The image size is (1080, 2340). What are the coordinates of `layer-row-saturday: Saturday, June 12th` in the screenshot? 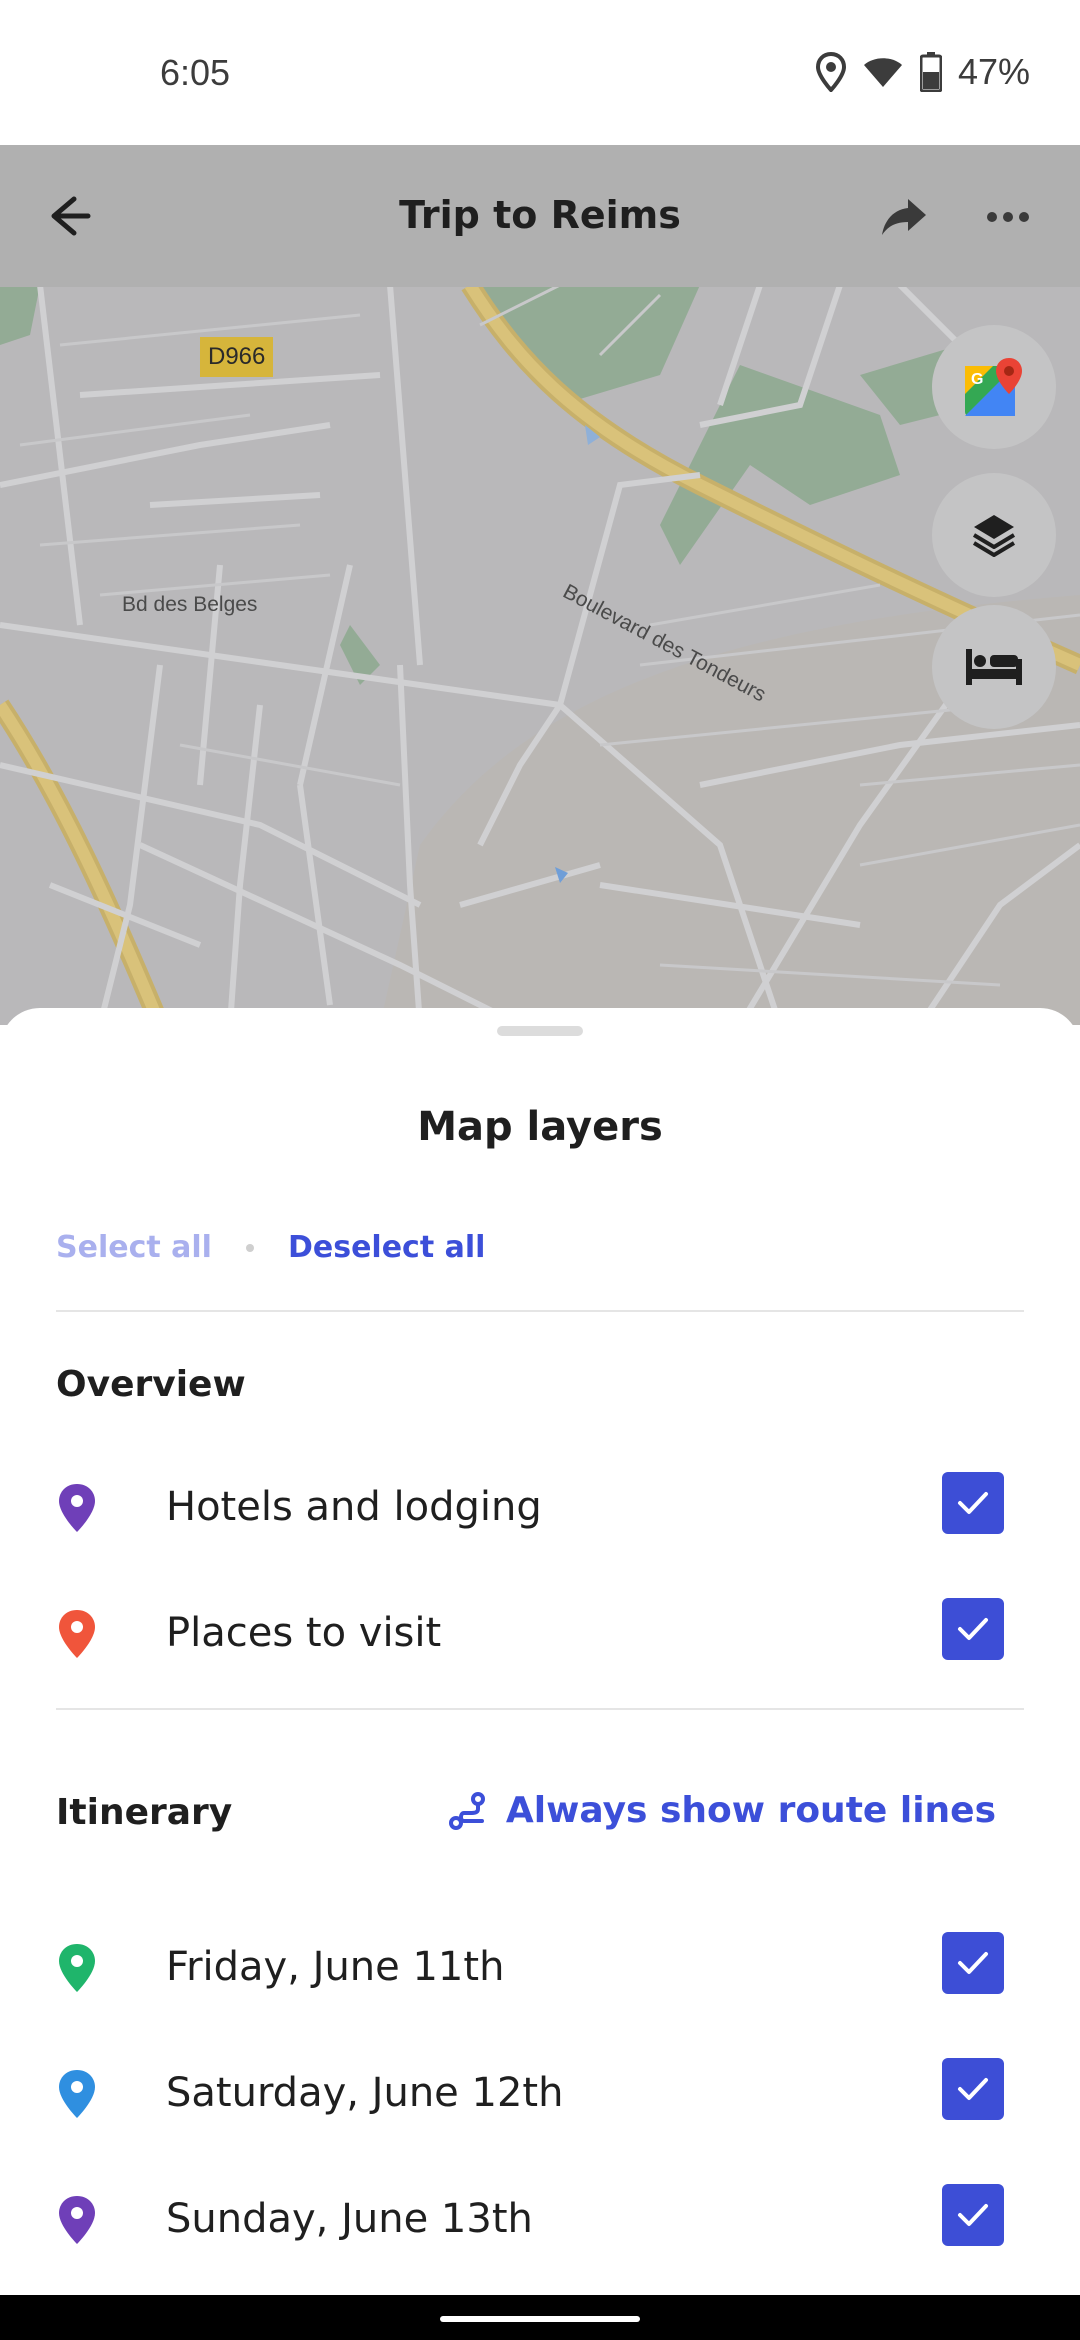 It's located at (540, 2101).